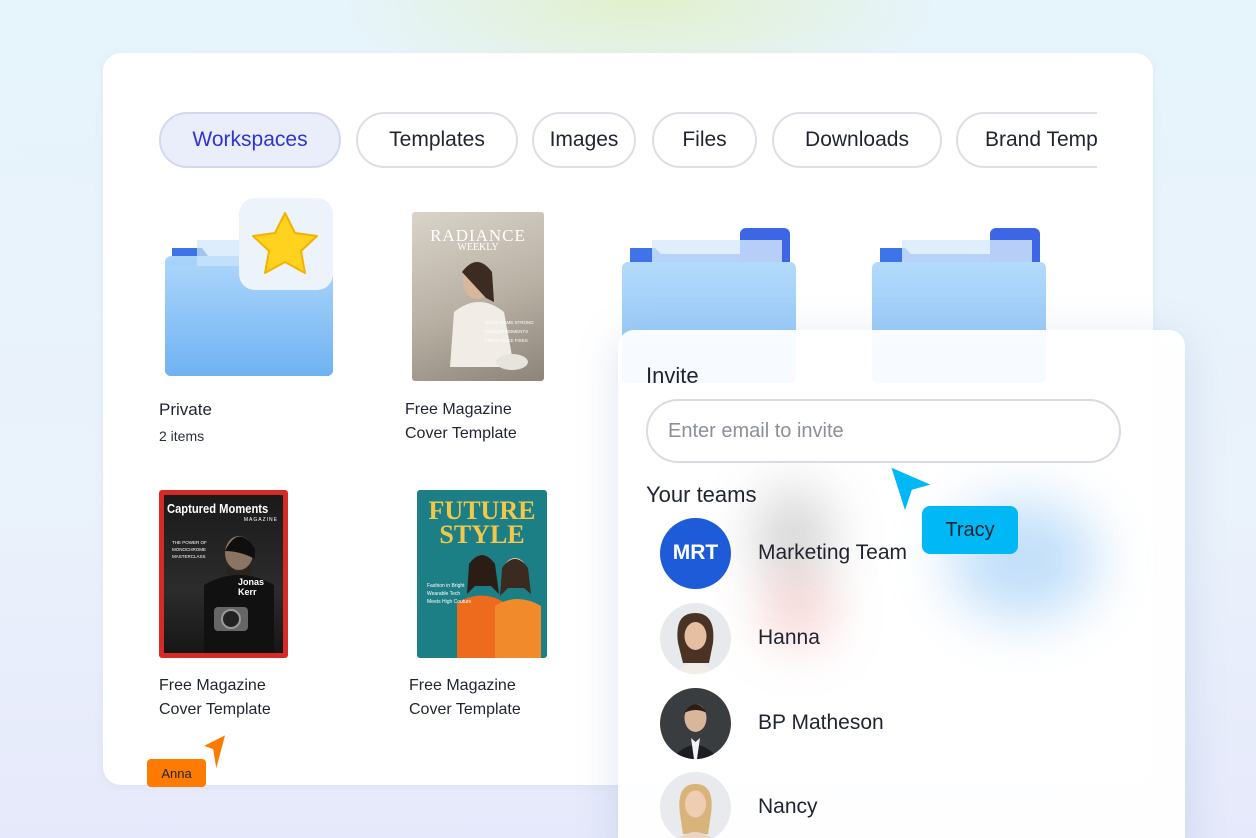  Describe the element at coordinates (185, 409) in the screenshot. I see `private-folder-title: Private` at that location.